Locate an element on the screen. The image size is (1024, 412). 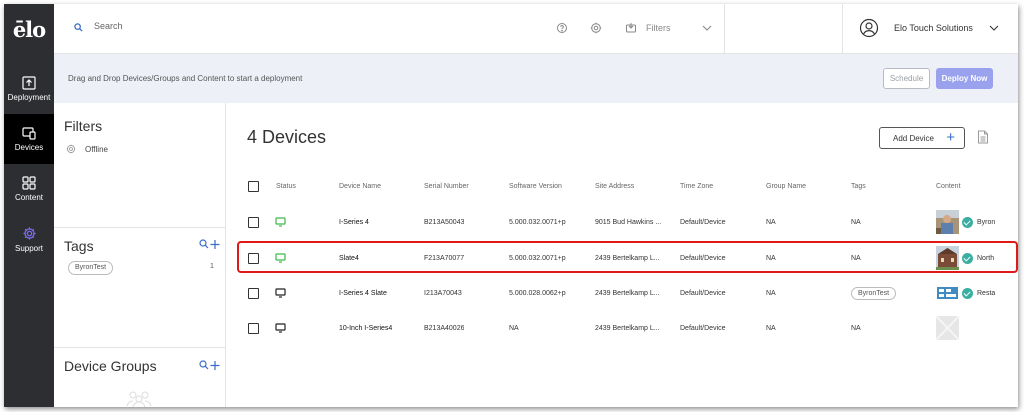
page-title: 4 Devices is located at coordinates (287, 137).